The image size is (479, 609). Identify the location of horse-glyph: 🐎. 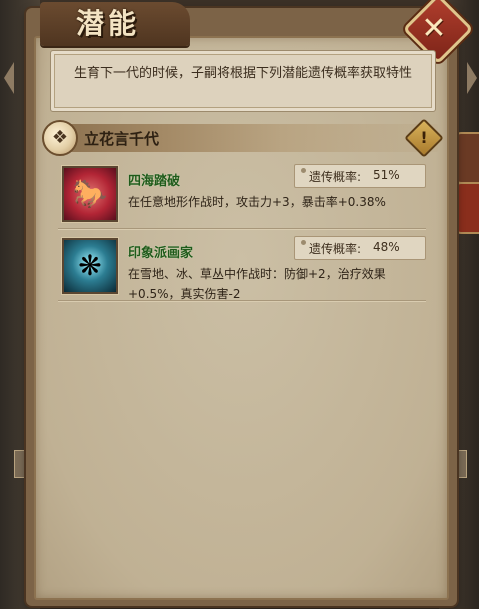
(90, 193).